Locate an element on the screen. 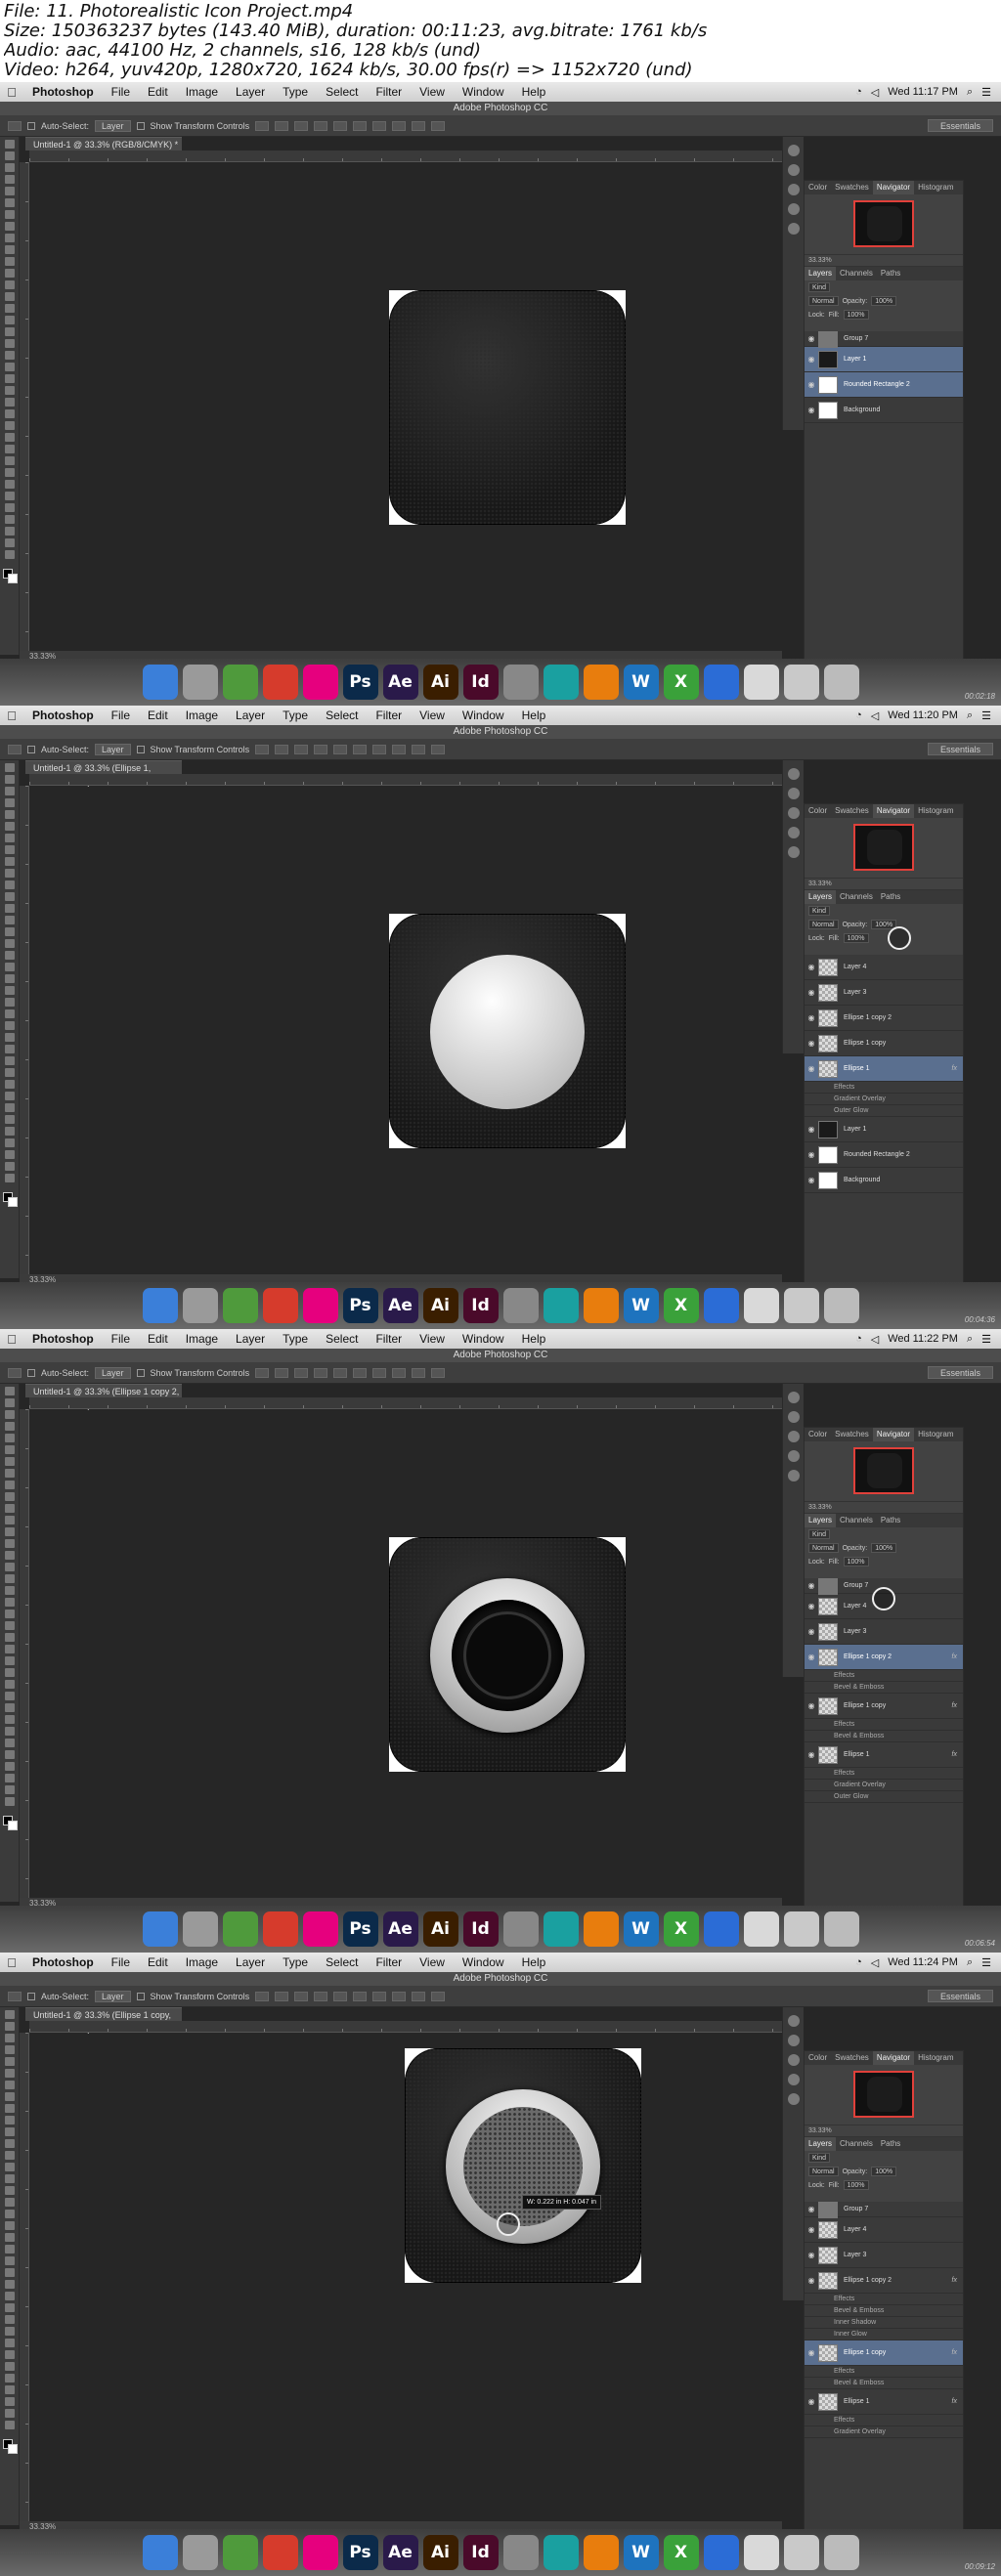  menu-help: Help is located at coordinates (534, 92).